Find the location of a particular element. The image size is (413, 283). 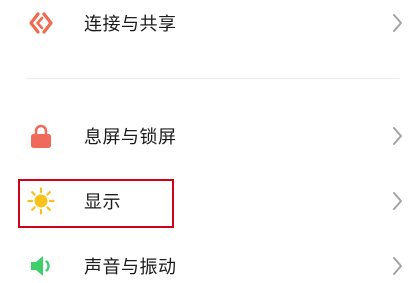

settings-item-label: 息屏与锁屏 is located at coordinates (130, 137).